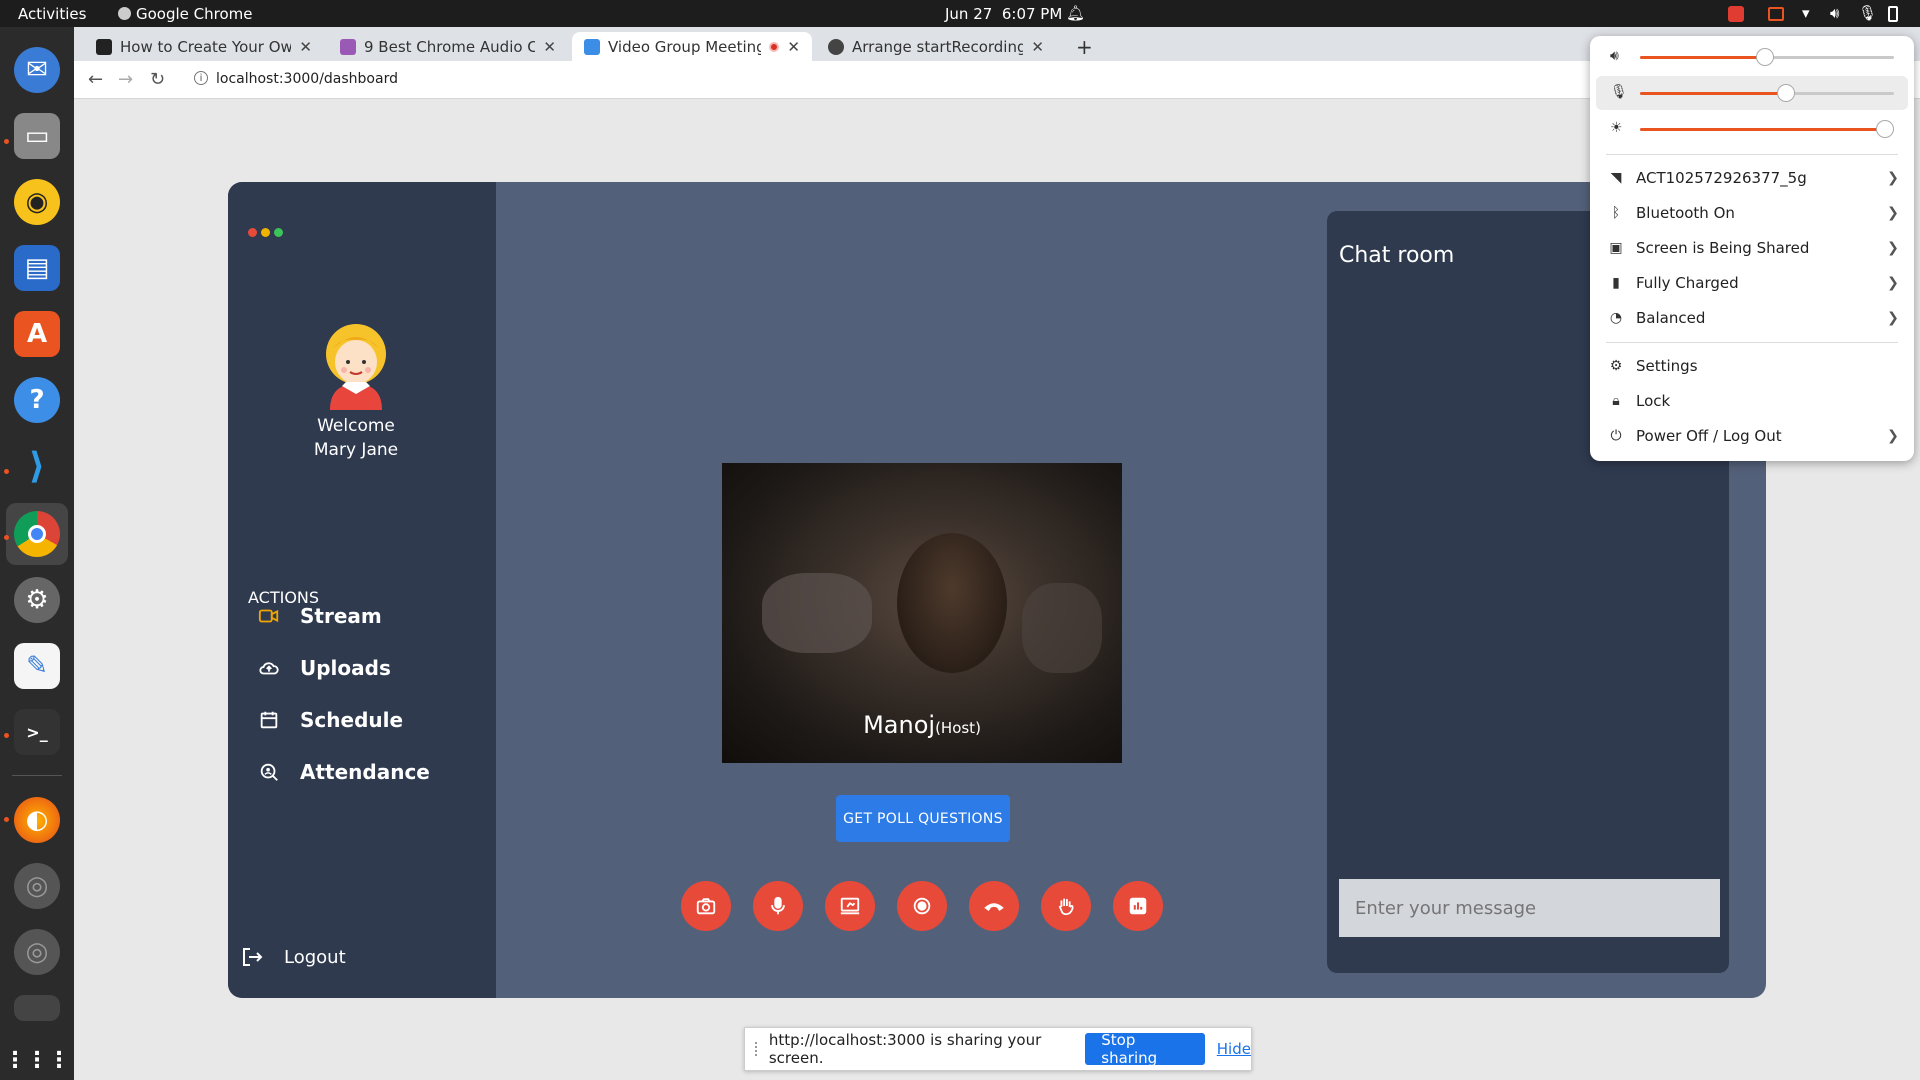  I want to click on sidebar-item-uploads: Uploads, so click(324, 668).